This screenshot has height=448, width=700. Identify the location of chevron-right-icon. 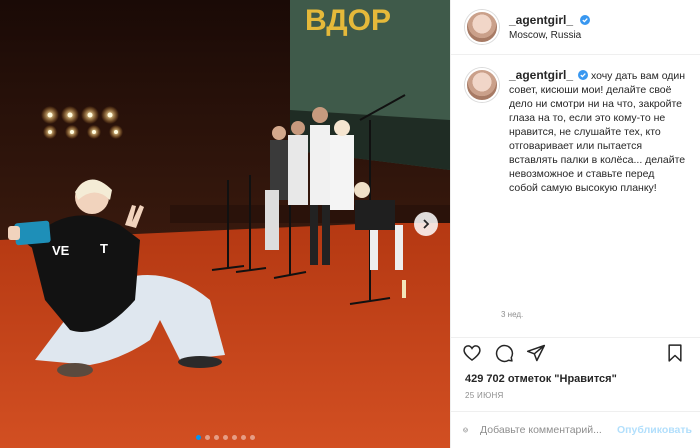
(426, 224).